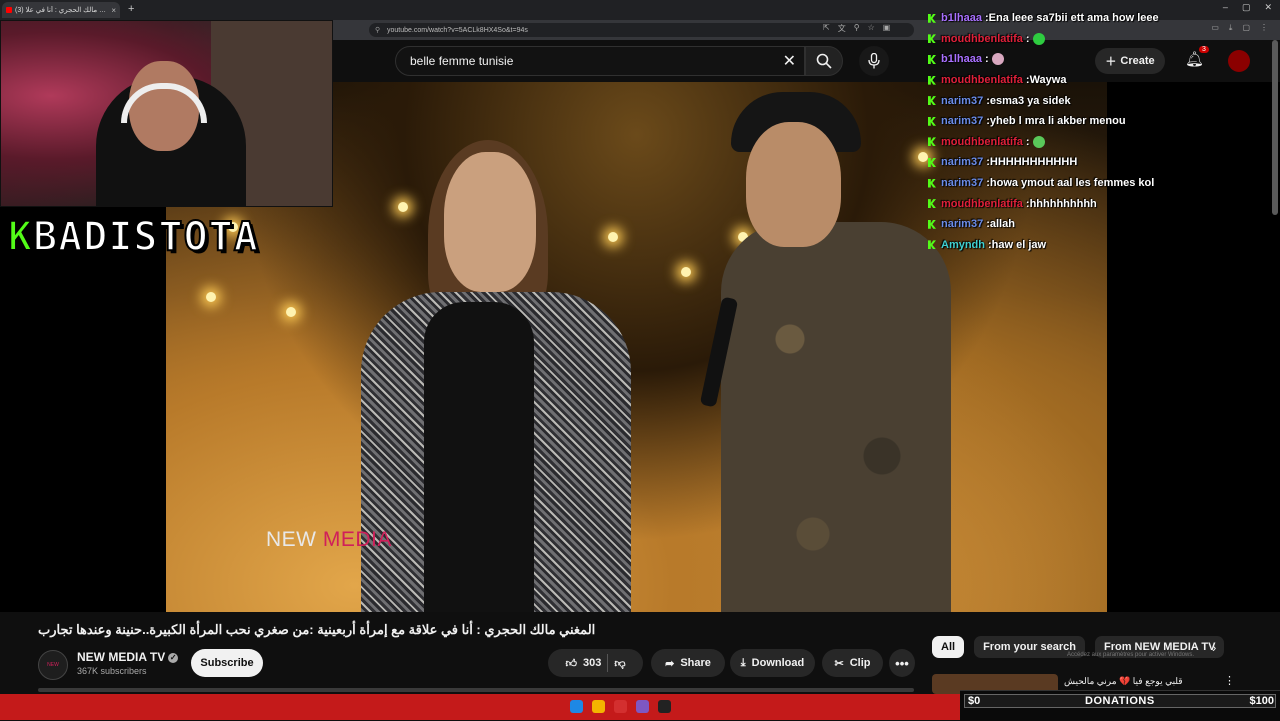 This screenshot has width=1280, height=721. Describe the element at coordinates (608, 663) in the screenshot. I see `like-divider` at that location.